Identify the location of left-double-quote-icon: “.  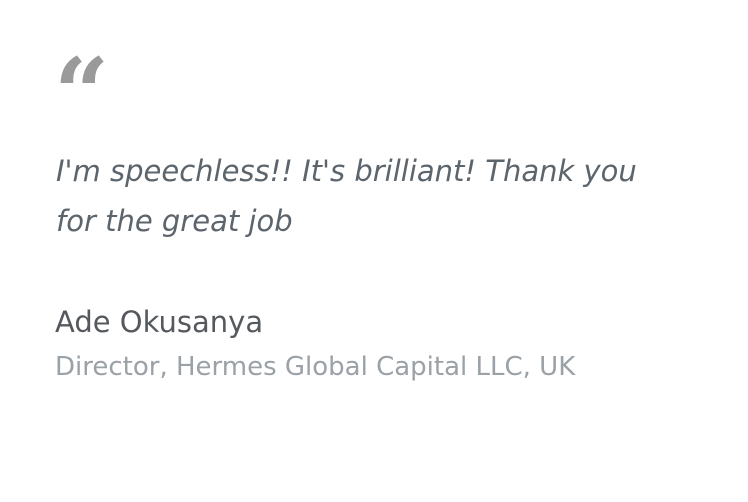
(82, 93).